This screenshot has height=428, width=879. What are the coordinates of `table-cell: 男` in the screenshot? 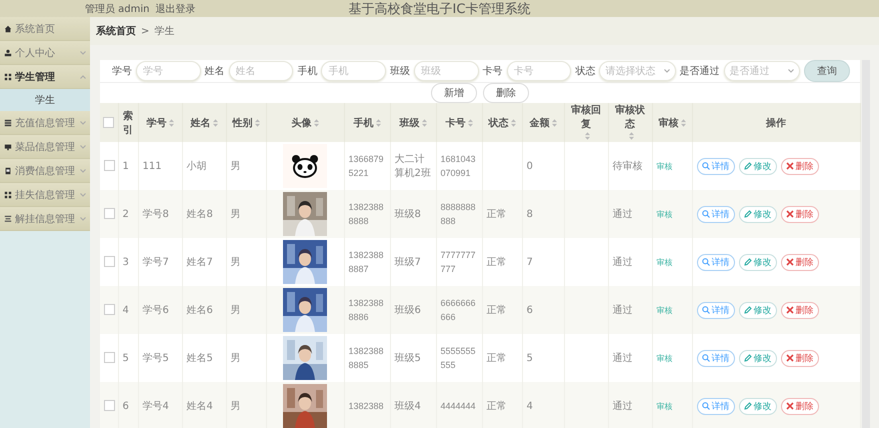 It's located at (246, 214).